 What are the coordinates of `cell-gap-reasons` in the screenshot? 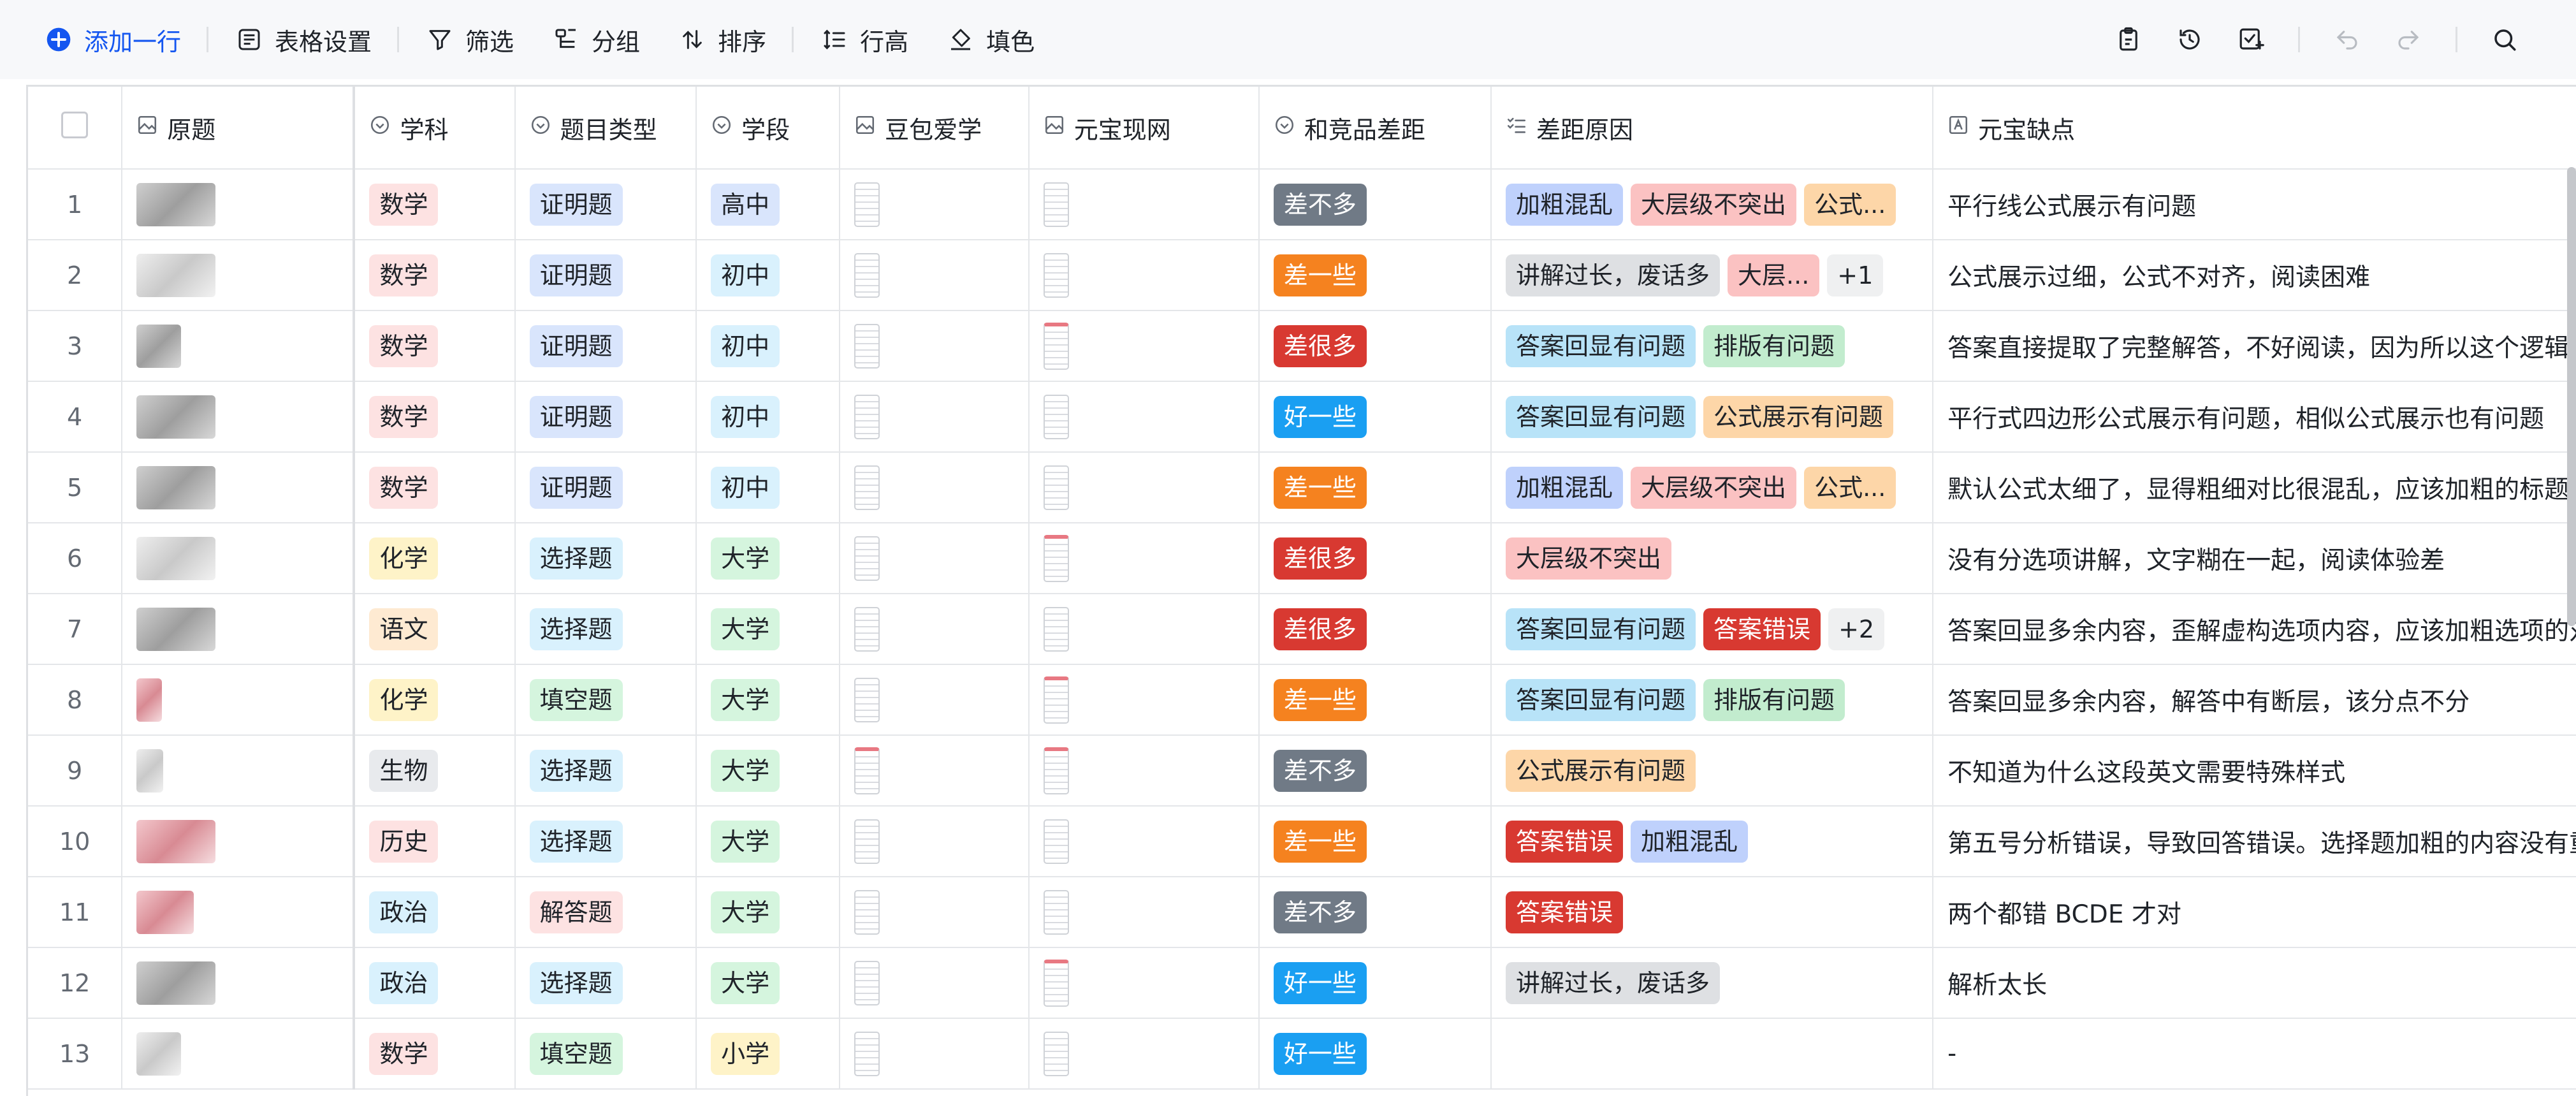 It's located at (1712, 1054).